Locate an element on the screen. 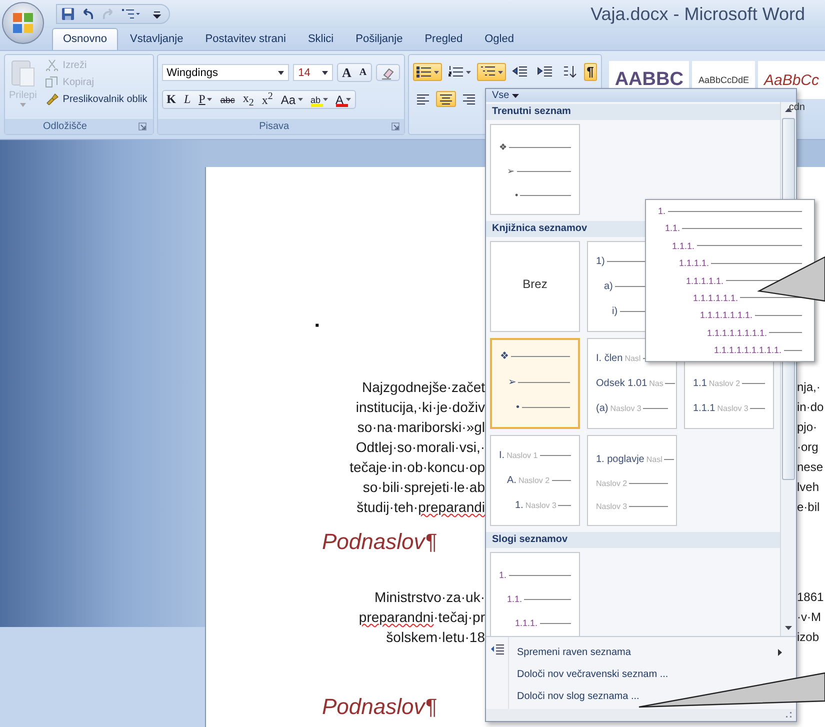  text-line: so·bili·sprejeti·le·ab is located at coordinates (423, 487).